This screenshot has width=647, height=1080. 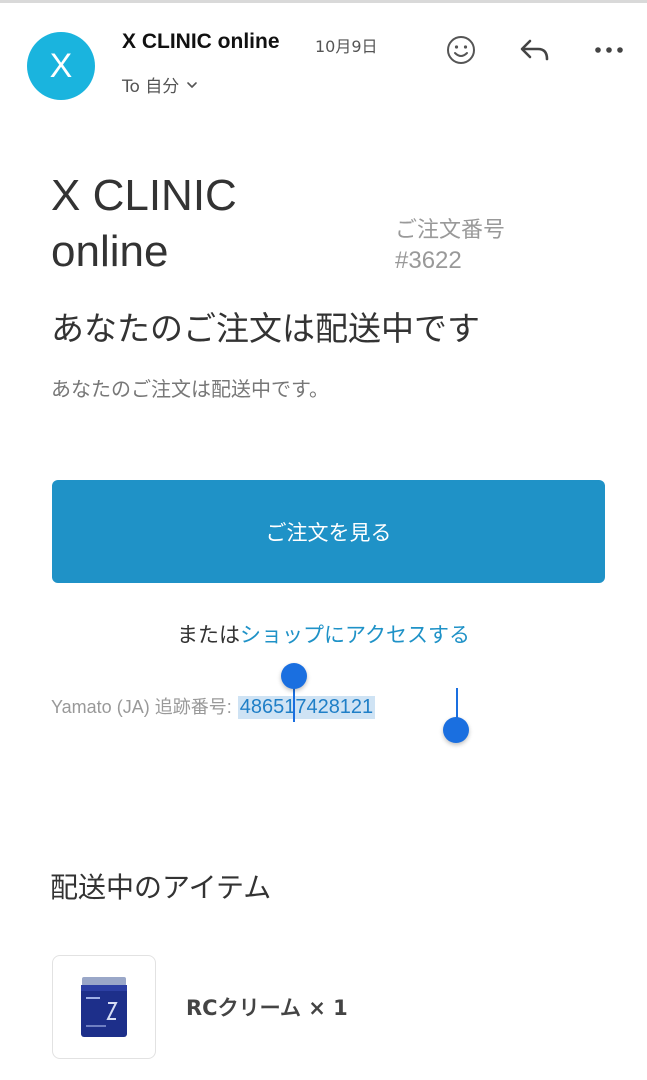 What do you see at coordinates (306, 707) in the screenshot?
I see `tracking-number: 486517428121` at bounding box center [306, 707].